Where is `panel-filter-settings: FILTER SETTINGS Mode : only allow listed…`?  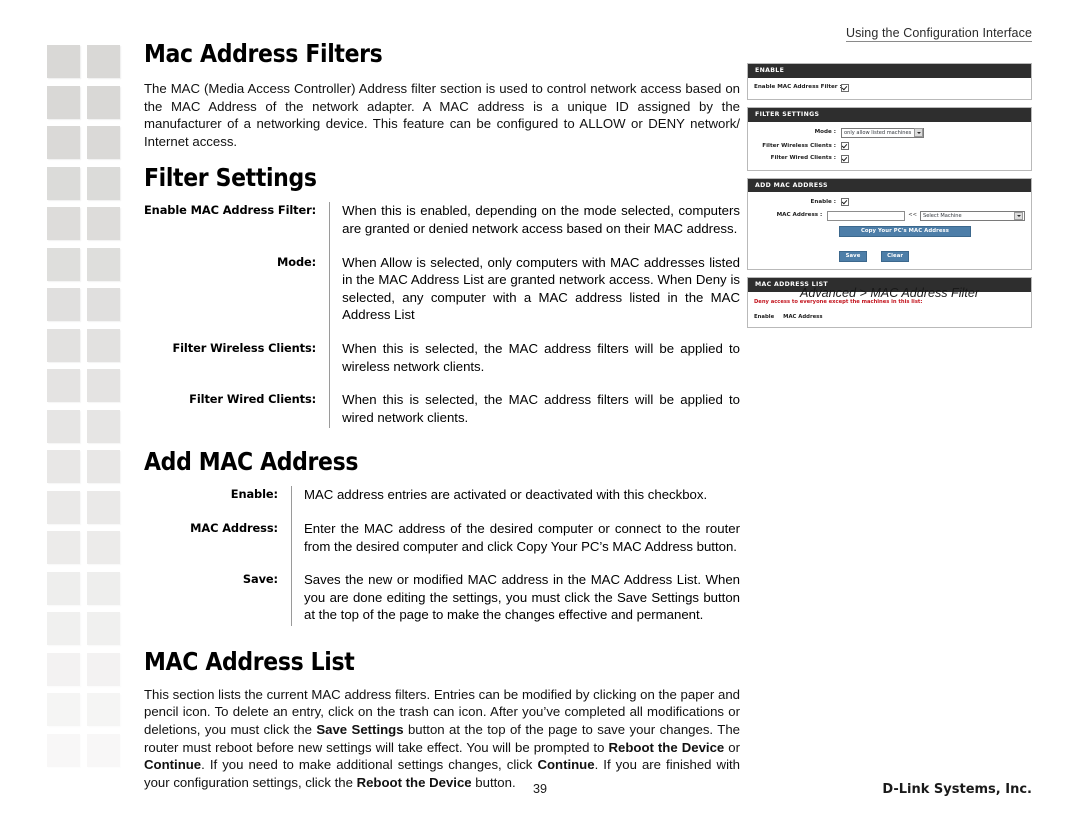 panel-filter-settings: FILTER SETTINGS Mode : only allow listed… is located at coordinates (889, 138).